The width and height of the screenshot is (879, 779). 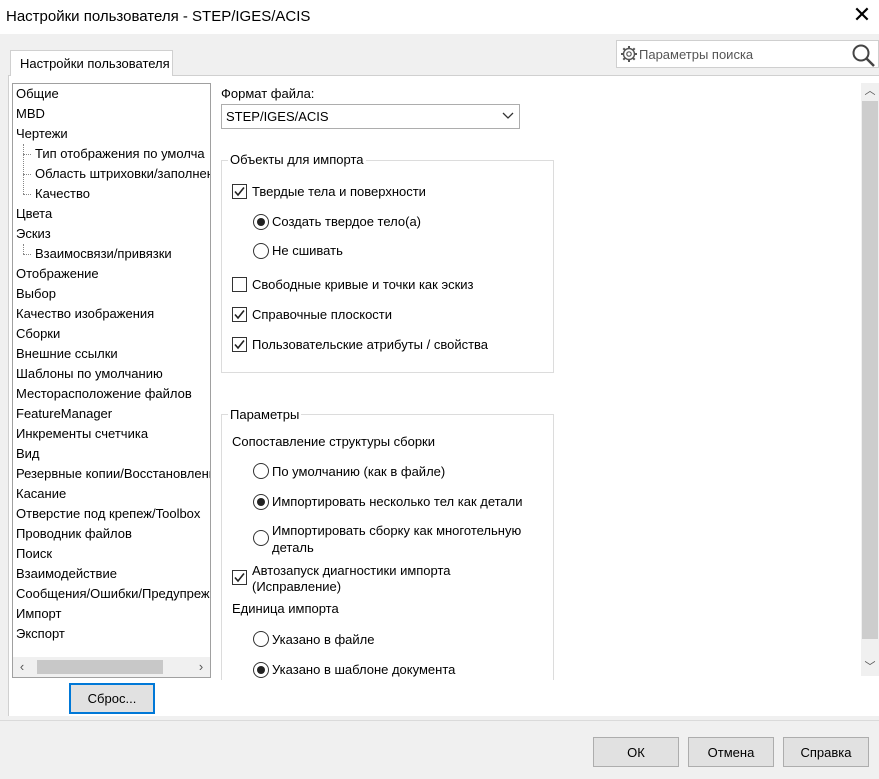 What do you see at coordinates (38, 334) in the screenshot?
I see `tree-item-assemblies: Сборки` at bounding box center [38, 334].